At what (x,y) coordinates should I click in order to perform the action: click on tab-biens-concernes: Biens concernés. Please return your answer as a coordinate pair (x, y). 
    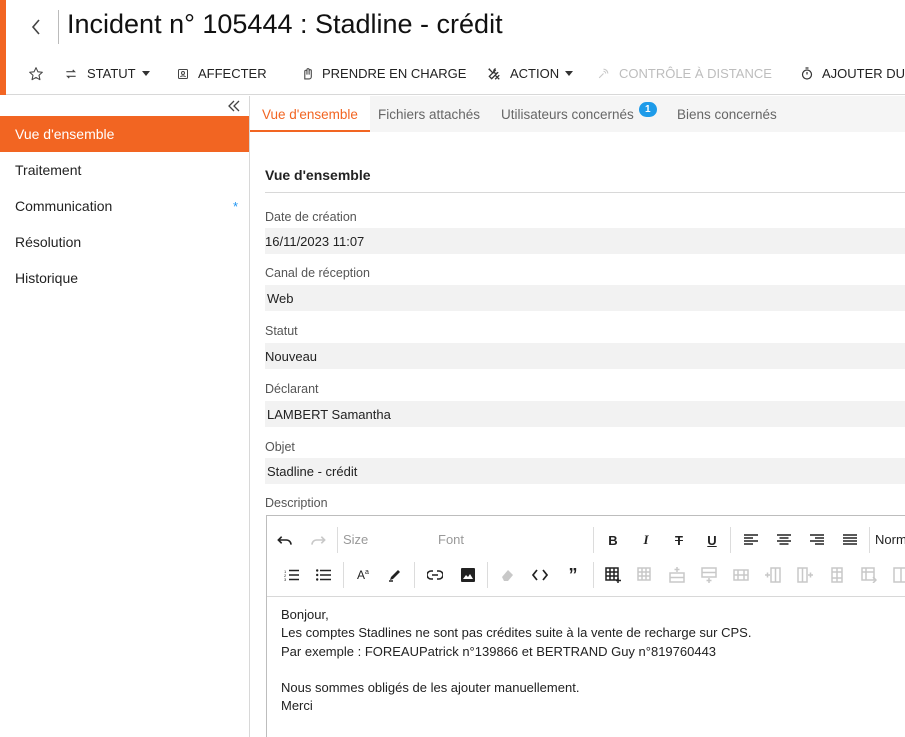
    Looking at the image, I should click on (727, 114).